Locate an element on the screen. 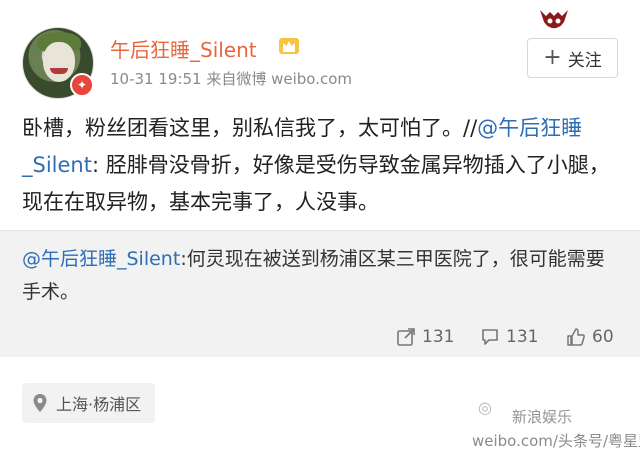 The height and width of the screenshot is (457, 640). content-text-before: 卧槽，粉丝团看这里，别私信我了，太可怕了。// is located at coordinates (250, 128).